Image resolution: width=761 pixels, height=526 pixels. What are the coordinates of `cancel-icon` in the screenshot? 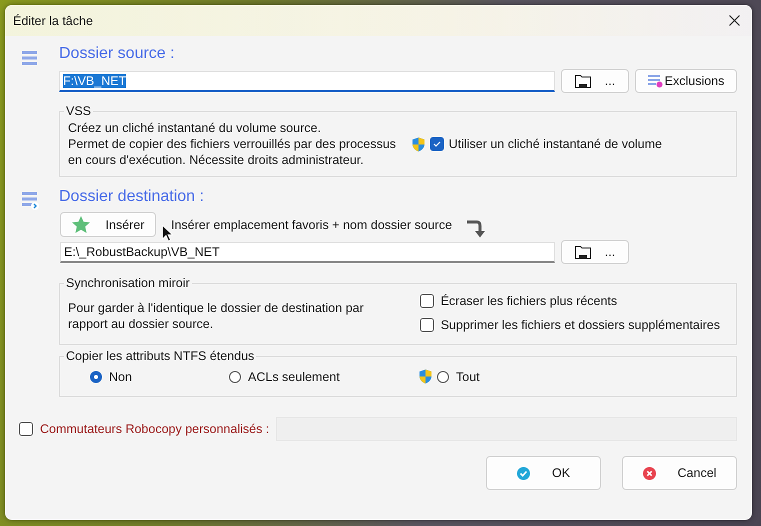 It's located at (649, 473).